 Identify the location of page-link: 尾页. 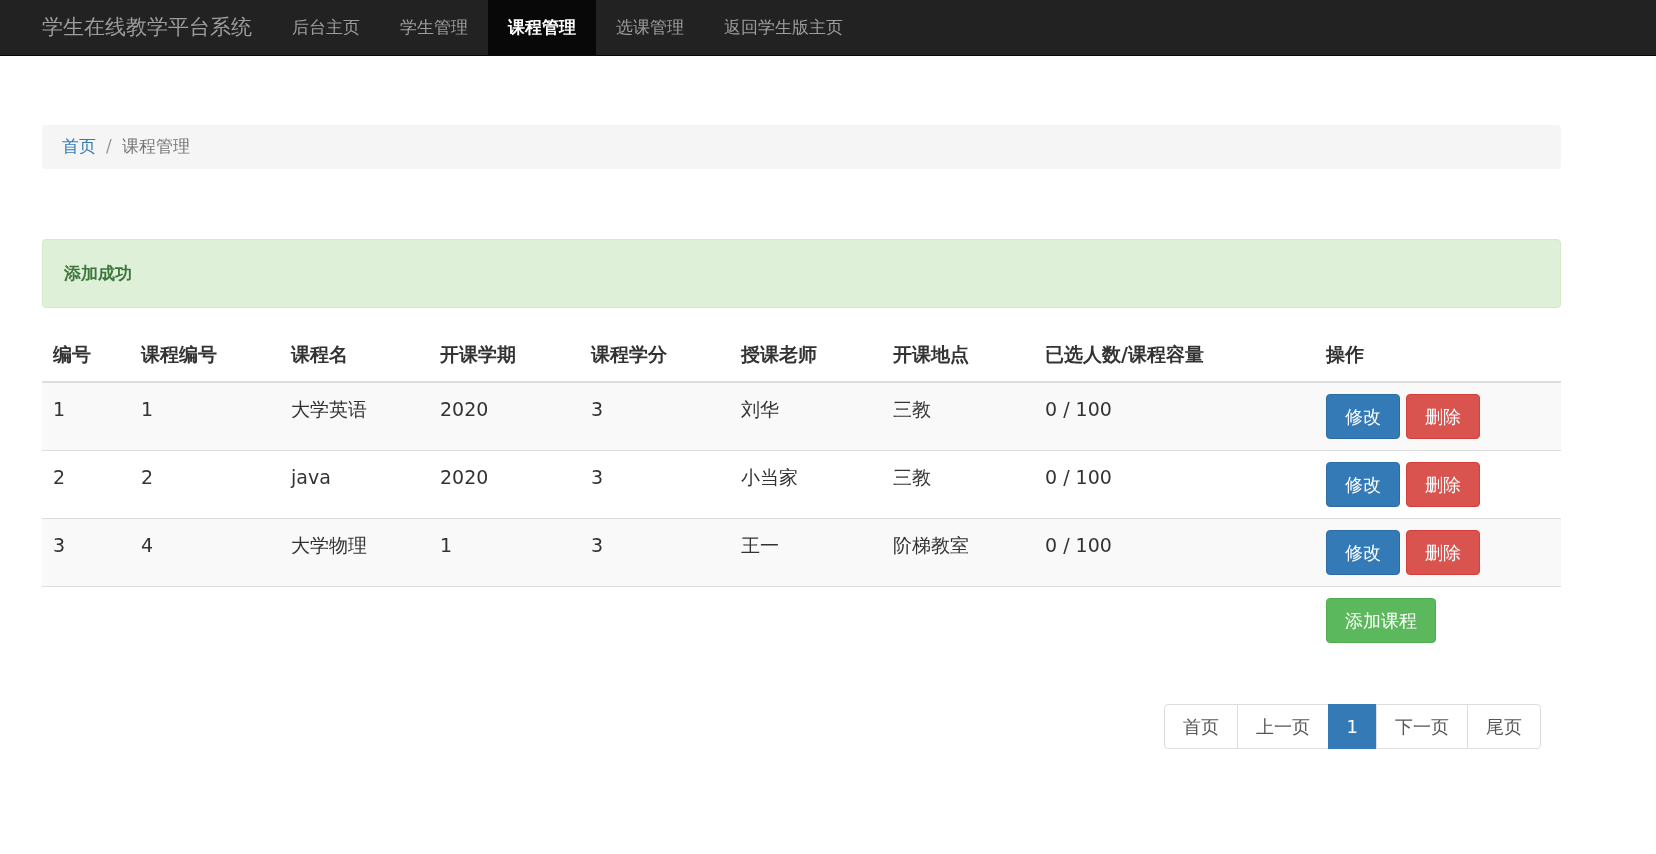
(1504, 726).